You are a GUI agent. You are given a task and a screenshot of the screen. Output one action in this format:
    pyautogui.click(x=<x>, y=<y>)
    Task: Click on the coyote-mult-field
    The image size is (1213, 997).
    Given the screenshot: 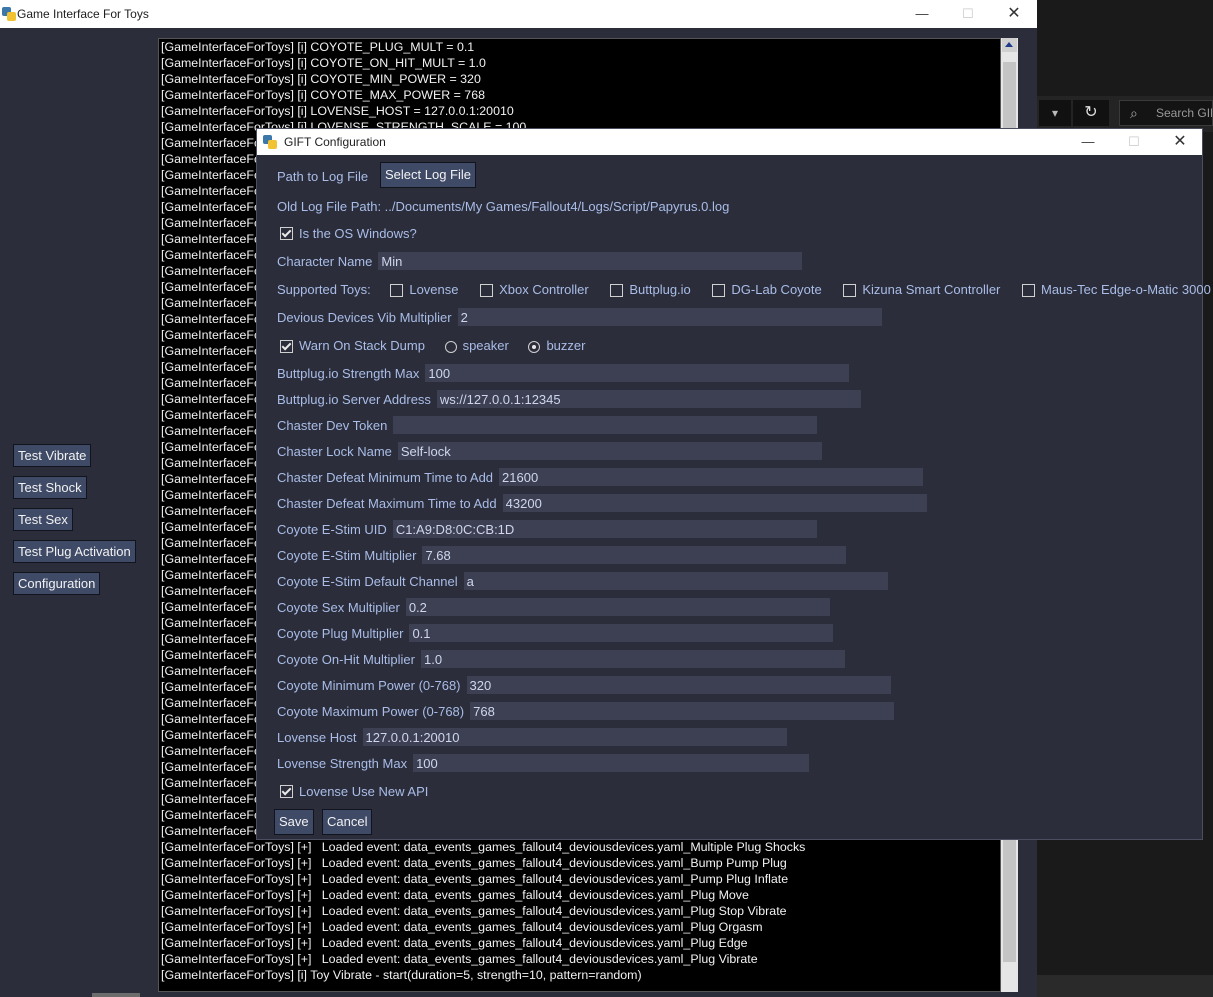 What is the action you would take?
    pyautogui.click(x=634, y=555)
    